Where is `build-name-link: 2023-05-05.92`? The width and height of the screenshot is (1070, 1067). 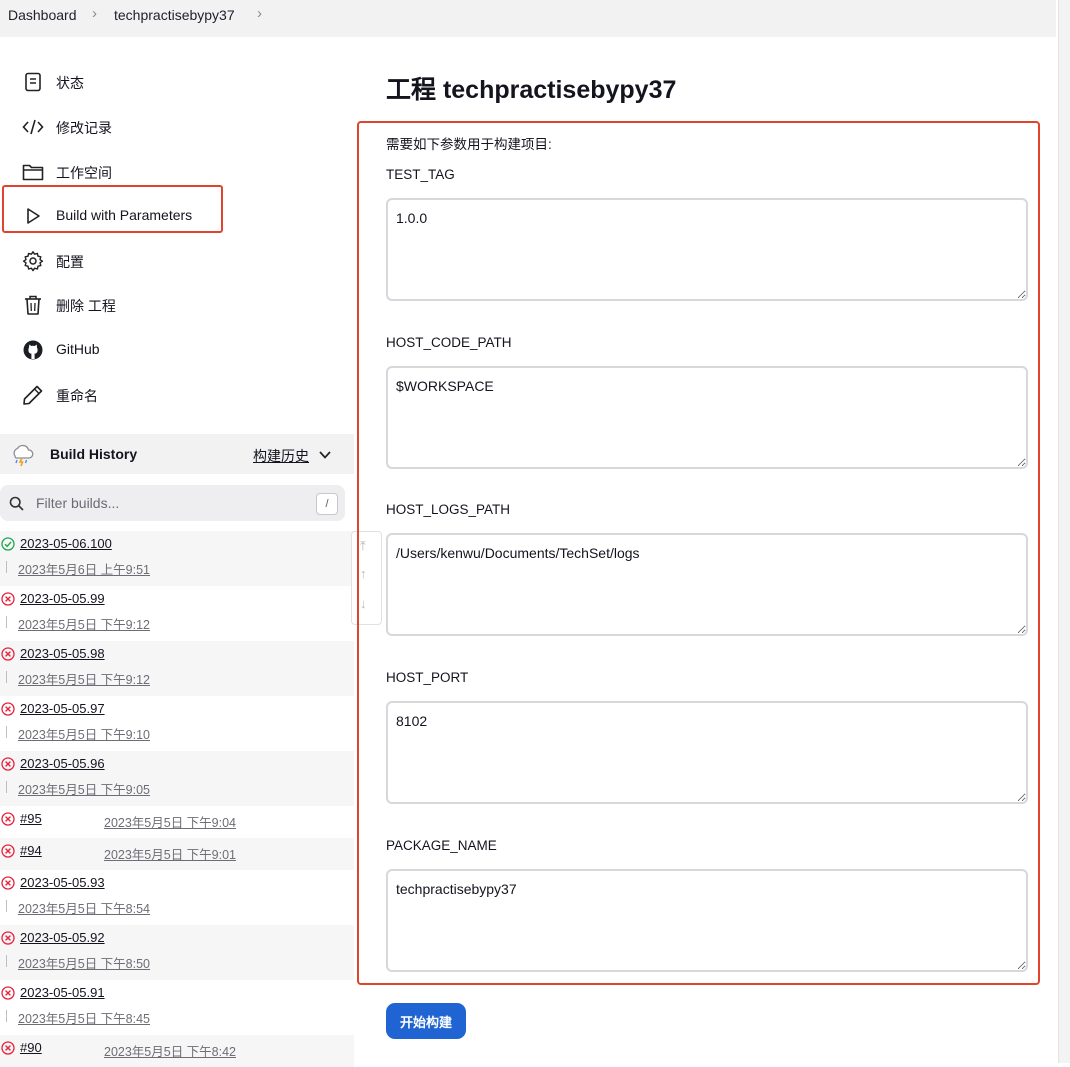 build-name-link: 2023-05-05.92 is located at coordinates (62, 937).